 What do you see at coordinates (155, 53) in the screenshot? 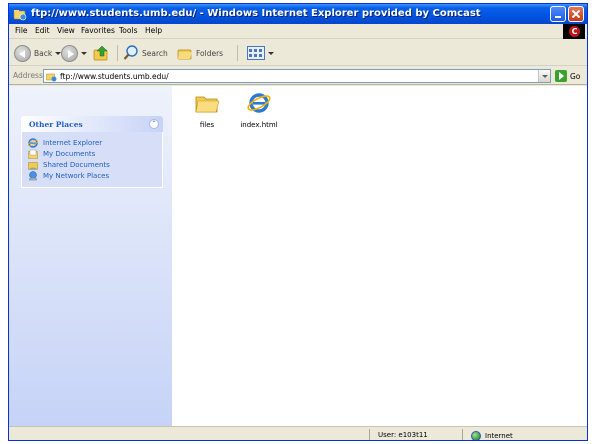
I see `search-label: Search` at bounding box center [155, 53].